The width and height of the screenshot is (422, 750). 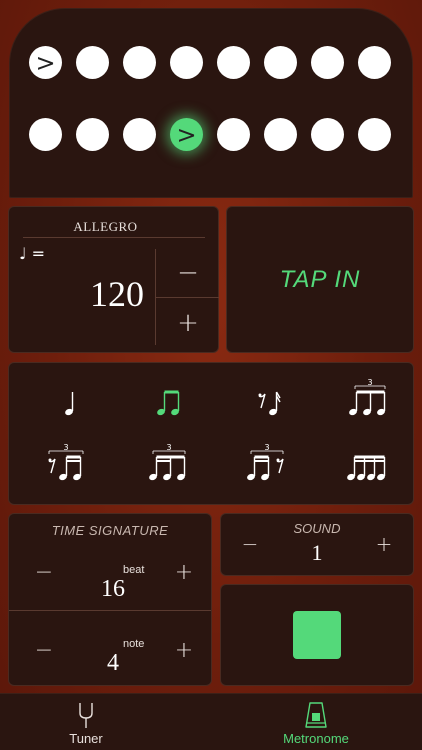 I want to click on subdivision-eighths, so click(x=167, y=400).